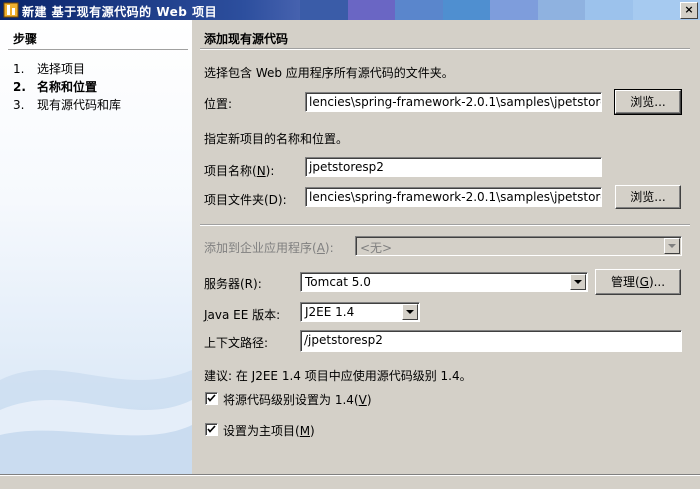  What do you see at coordinates (25, 39) in the screenshot?
I see `steps-heading: 步骤` at bounding box center [25, 39].